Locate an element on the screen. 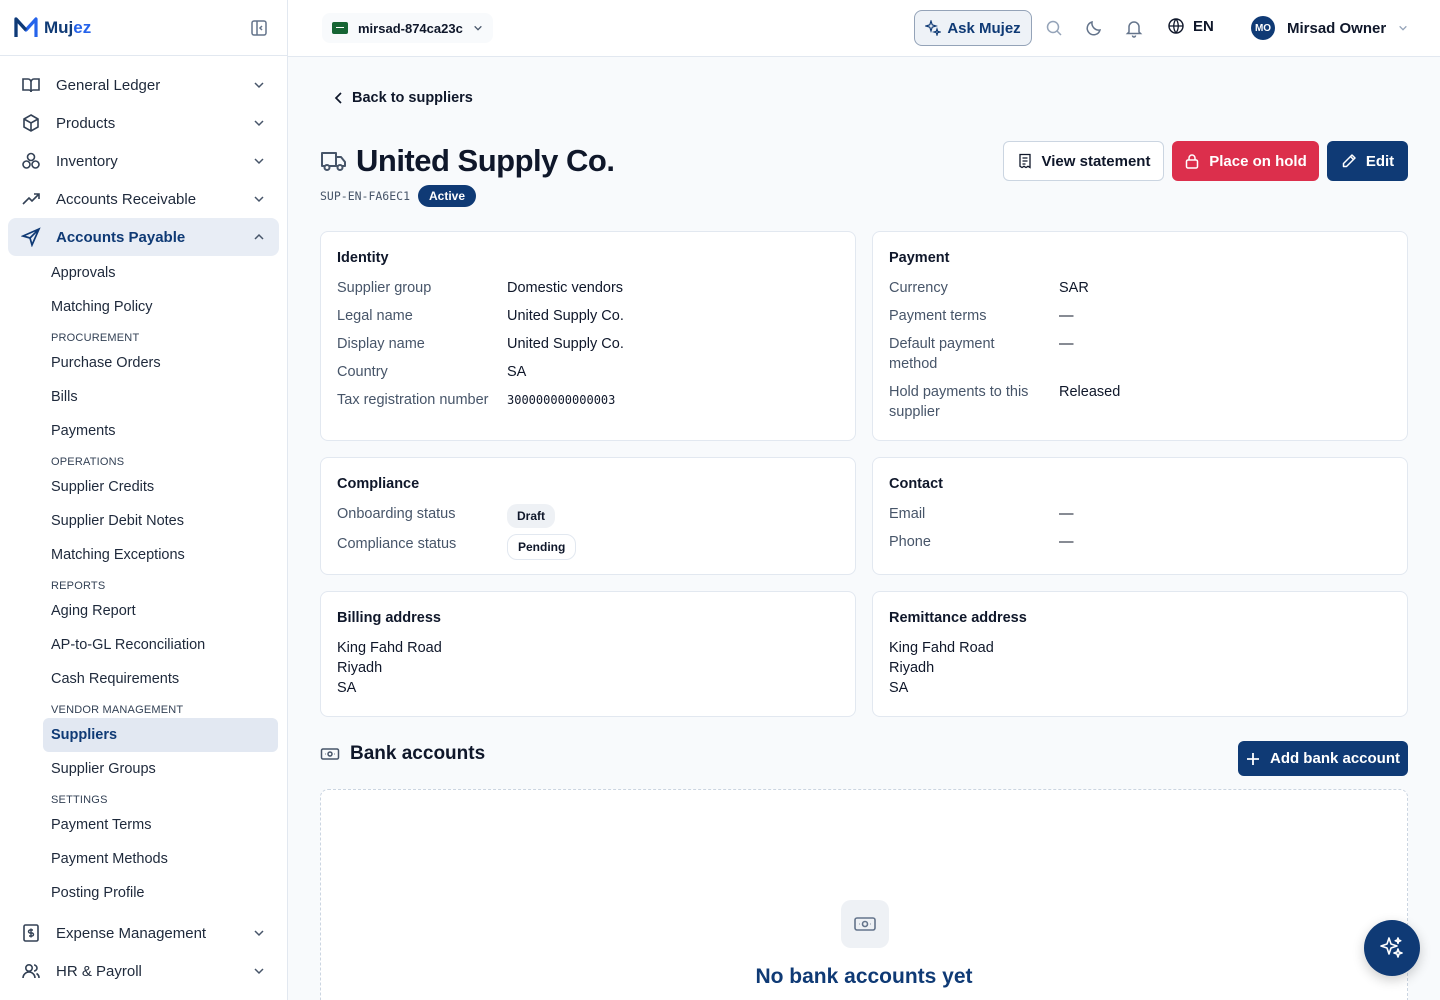  tenant-switcher: mirsad-874ca23c is located at coordinates (407, 28).